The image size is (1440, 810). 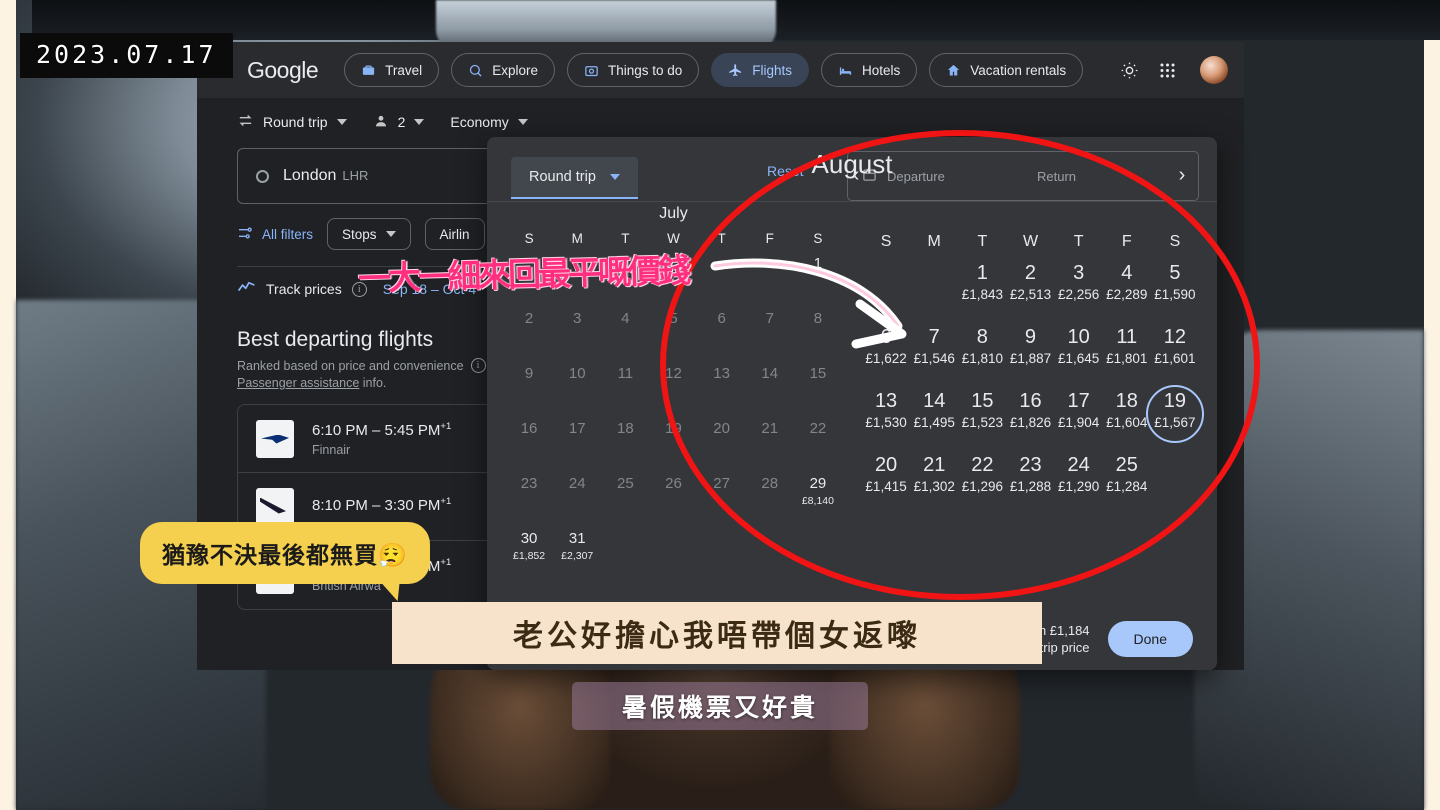 I want to click on departure-date-input: Departure, so click(x=935, y=176).